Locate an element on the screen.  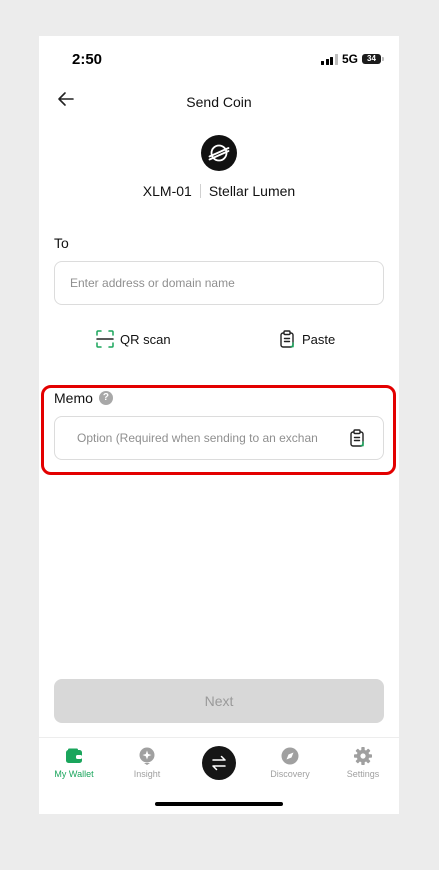
signal-icon is located at coordinates (329, 59).